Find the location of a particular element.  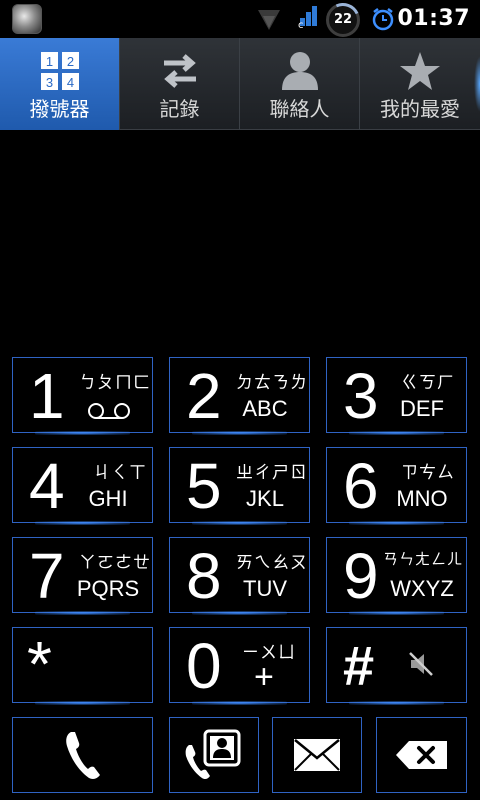

battery-circle-icon: 22 is located at coordinates (343, 21).